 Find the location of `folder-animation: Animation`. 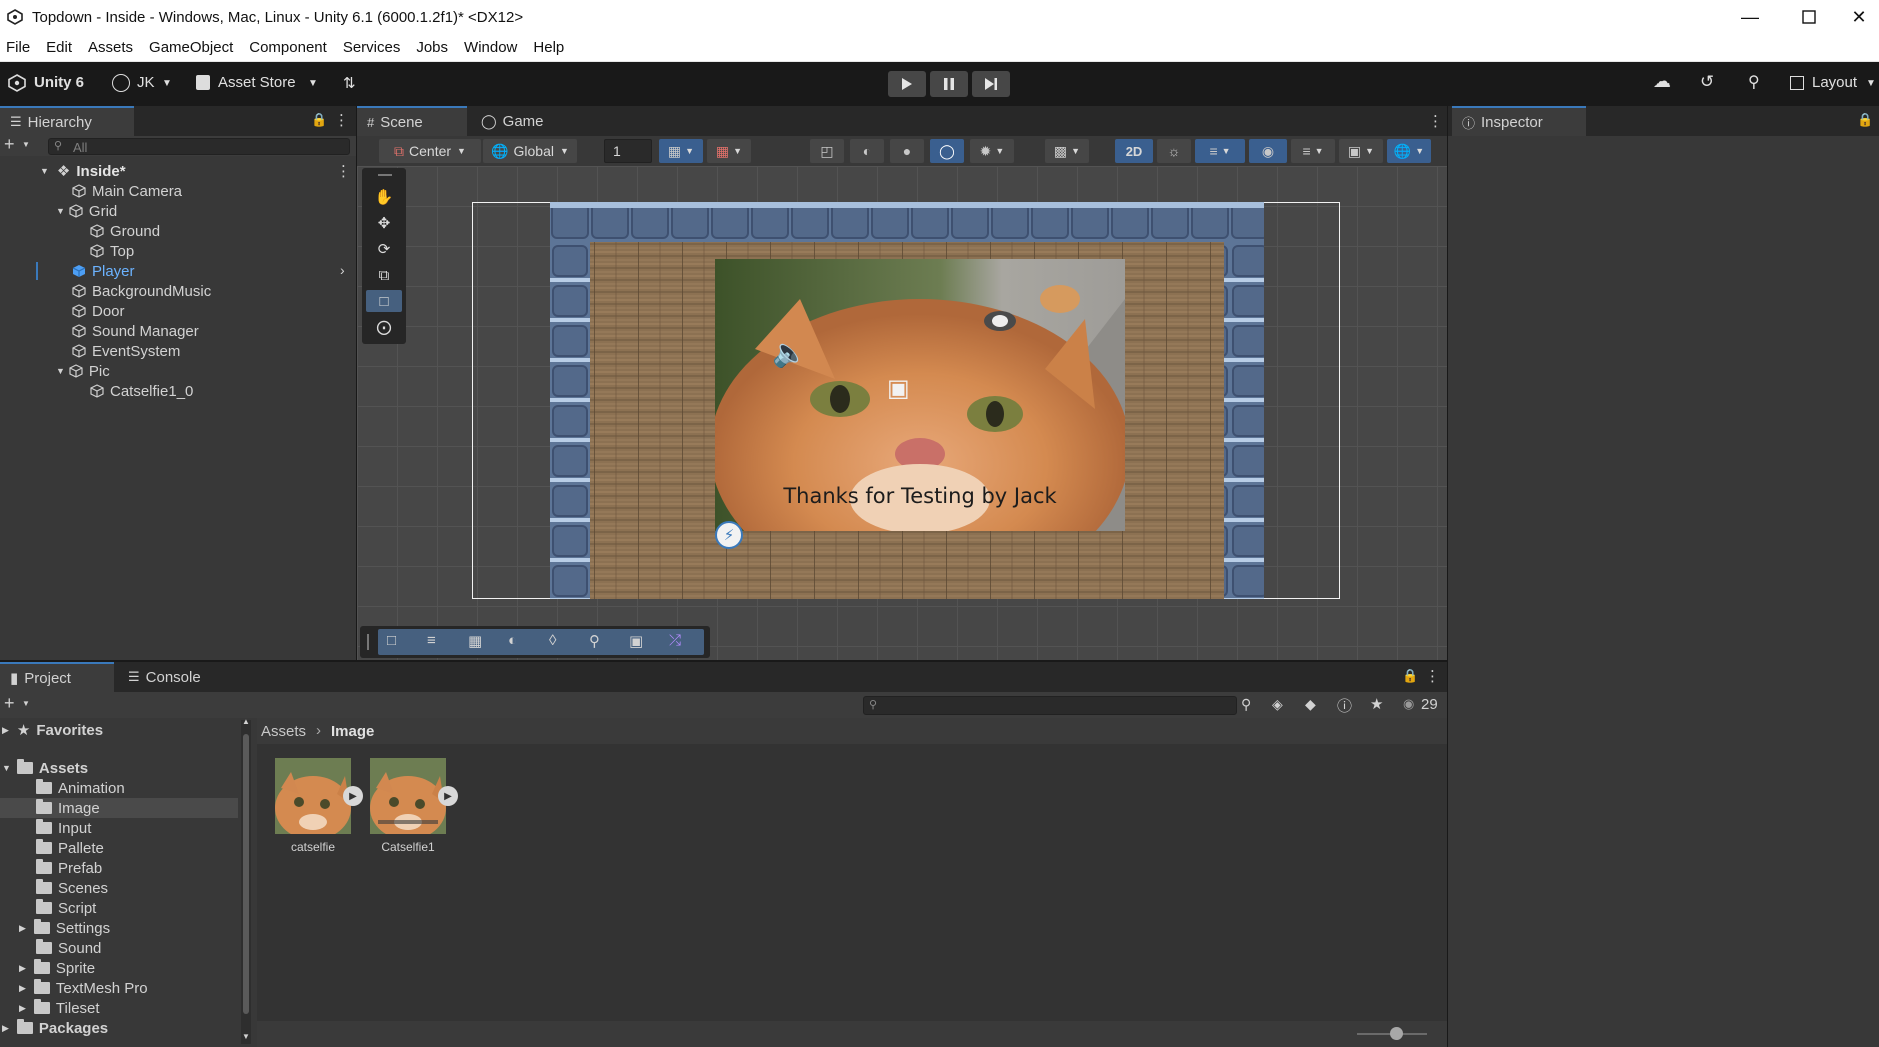

folder-animation: Animation is located at coordinates (80, 788).